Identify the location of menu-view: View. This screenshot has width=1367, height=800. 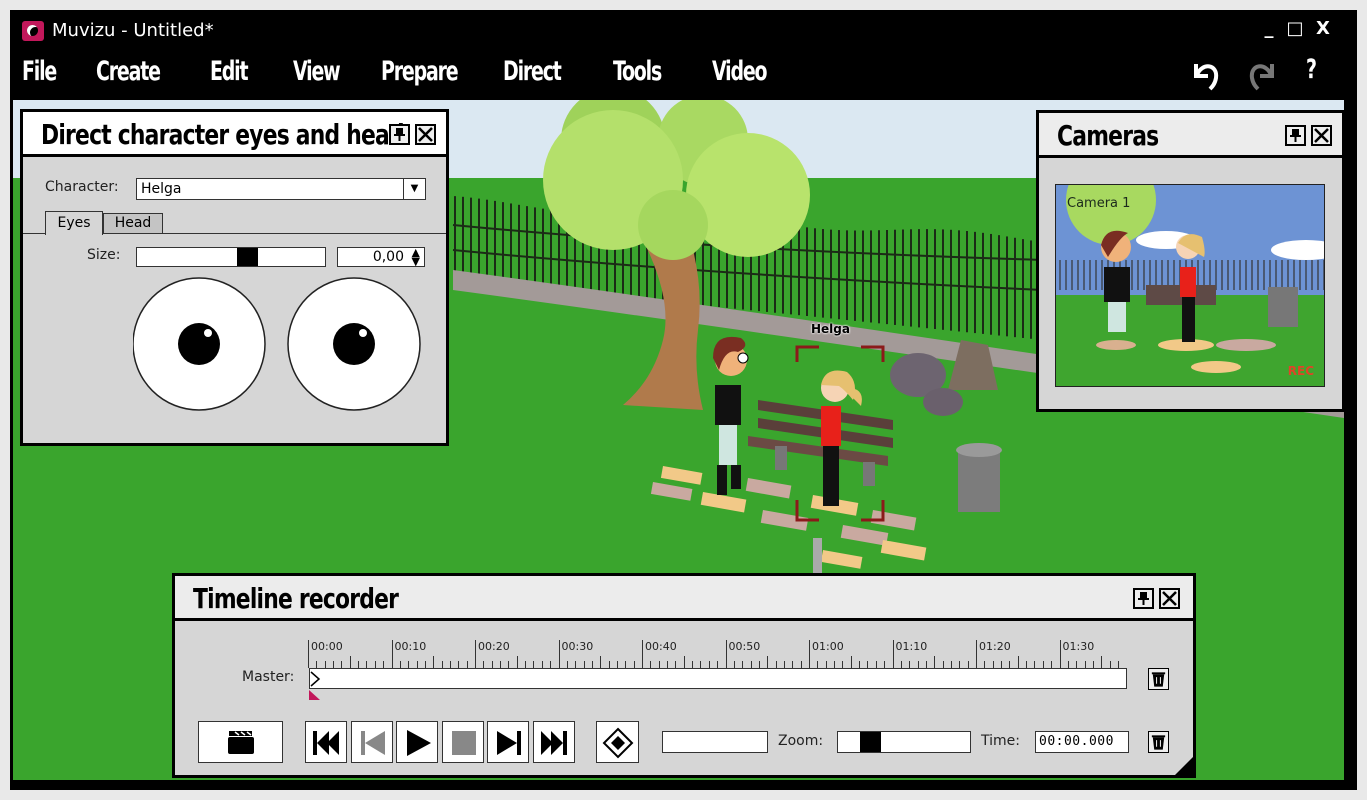
(317, 71).